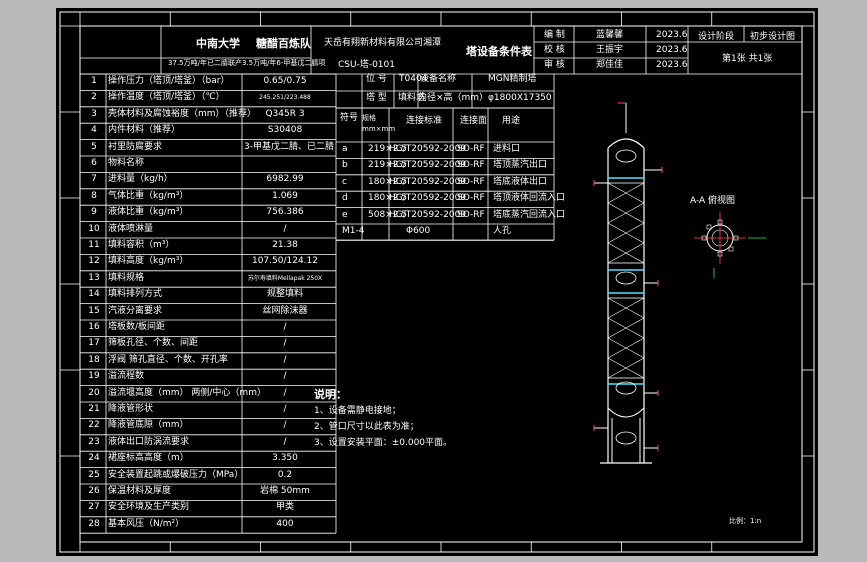  Describe the element at coordinates (626, 143) in the screenshot. I see `top-head` at that location.